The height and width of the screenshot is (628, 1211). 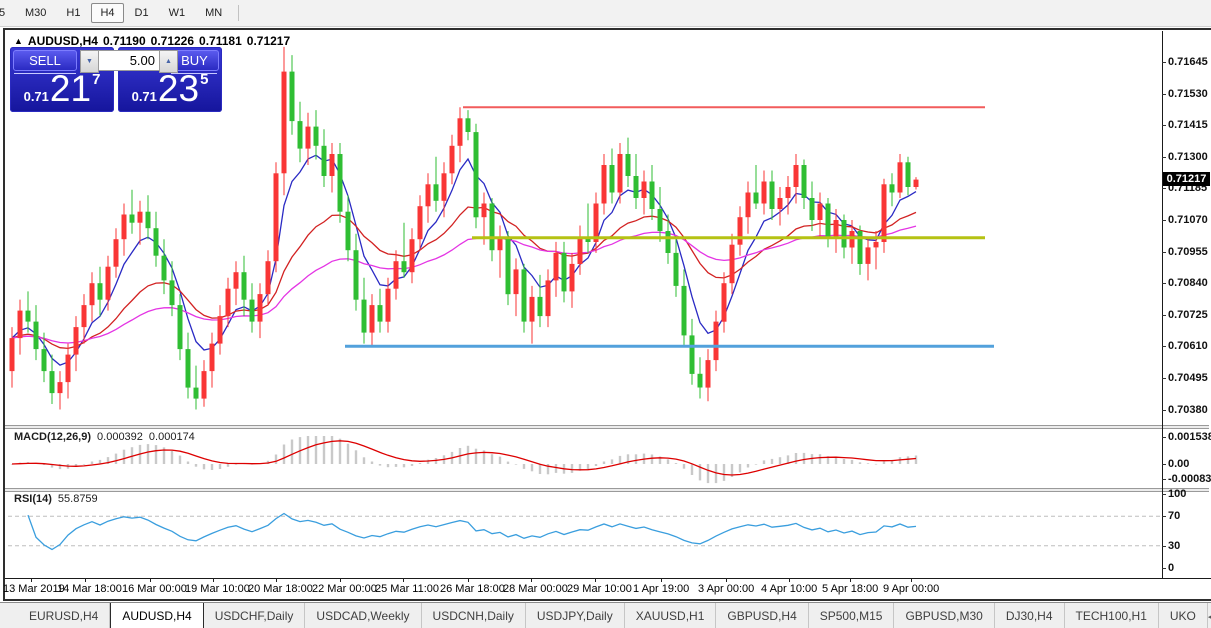 What do you see at coordinates (852, 615) in the screenshot?
I see `tab-sp500-m15: SP500,M15` at bounding box center [852, 615].